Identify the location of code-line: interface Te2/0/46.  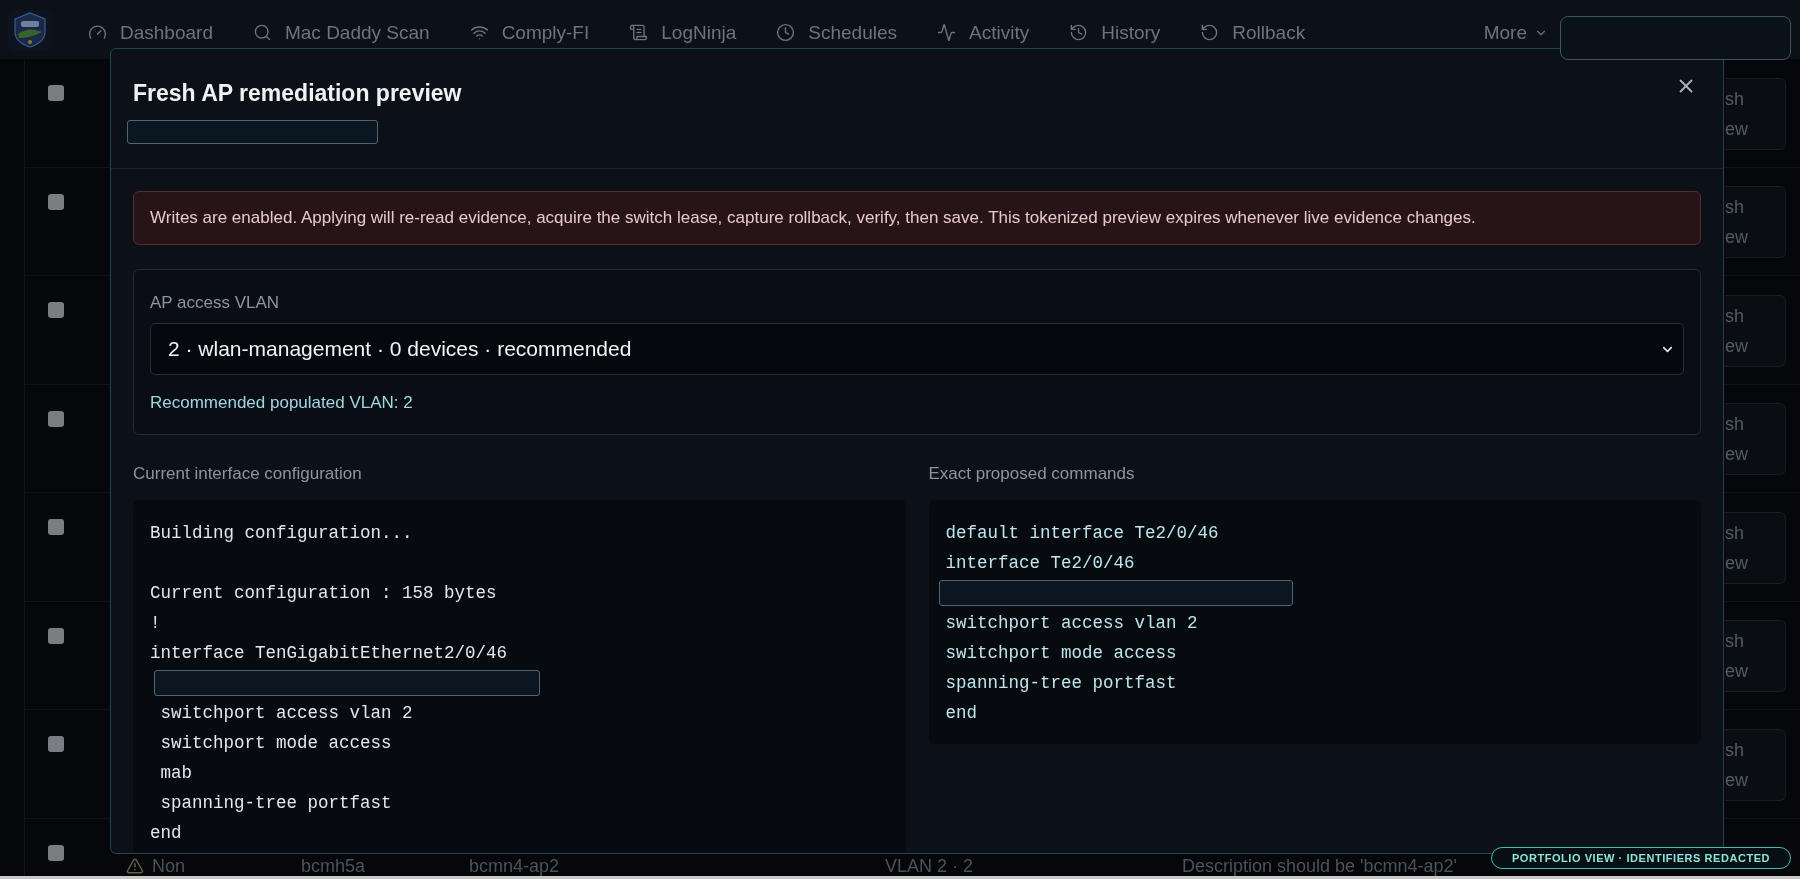
(1040, 563).